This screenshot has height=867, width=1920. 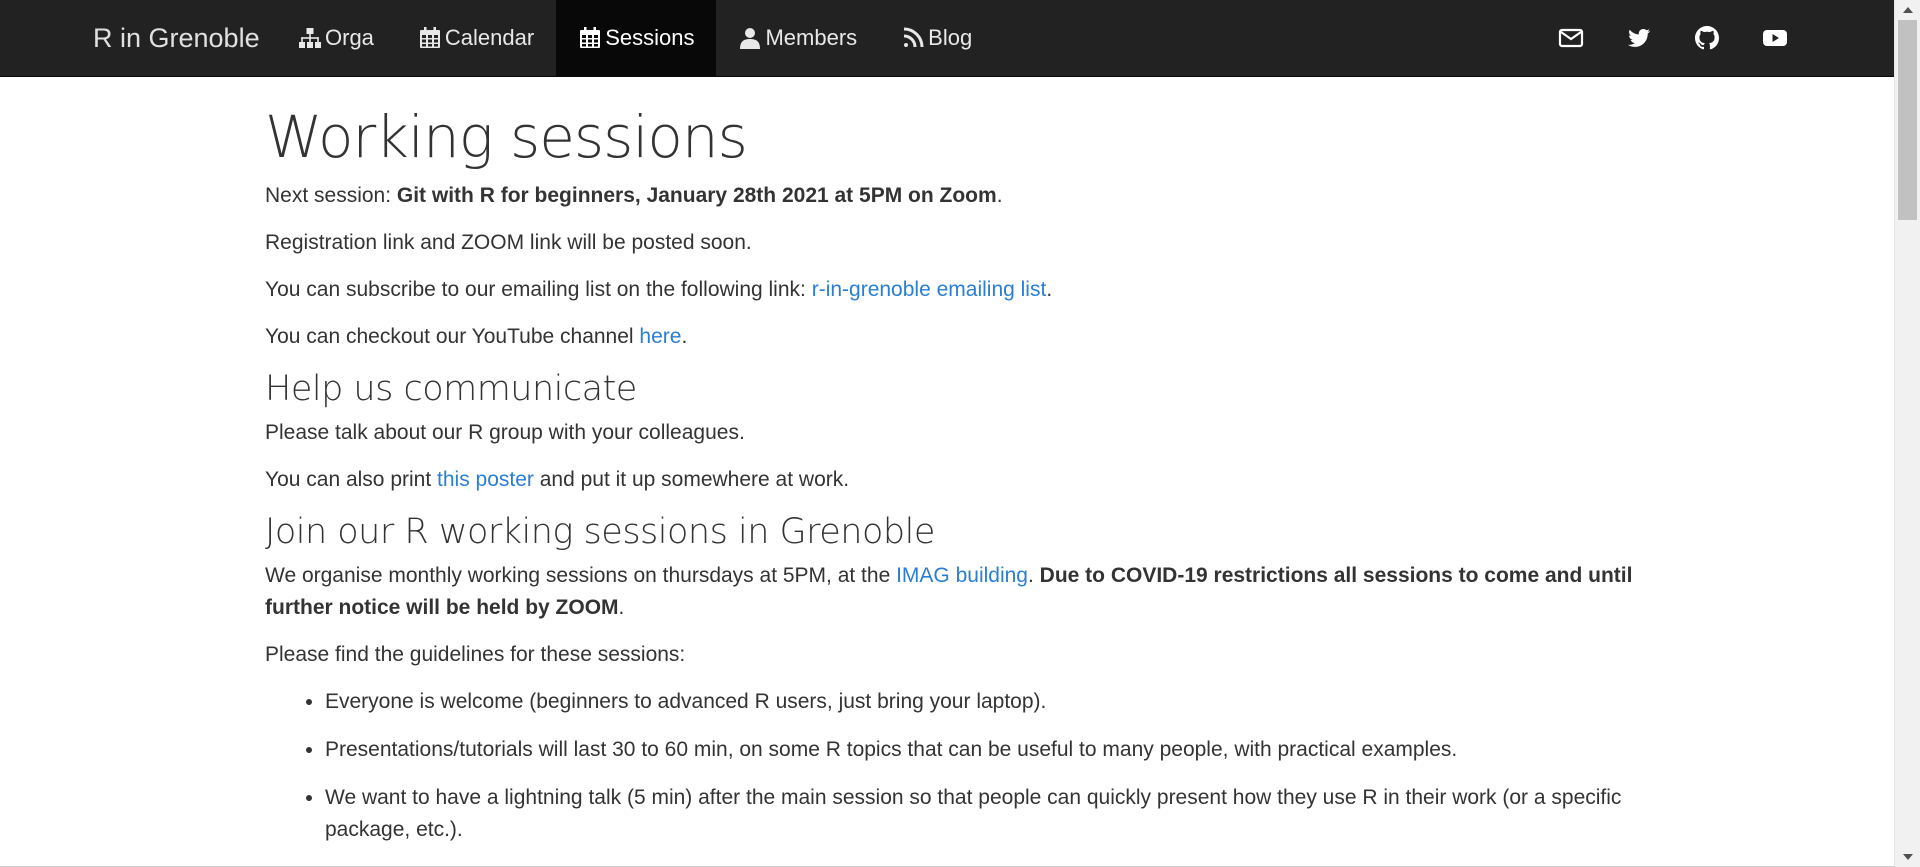 What do you see at coordinates (650, 37) in the screenshot?
I see `nav-item-label: Sessions` at bounding box center [650, 37].